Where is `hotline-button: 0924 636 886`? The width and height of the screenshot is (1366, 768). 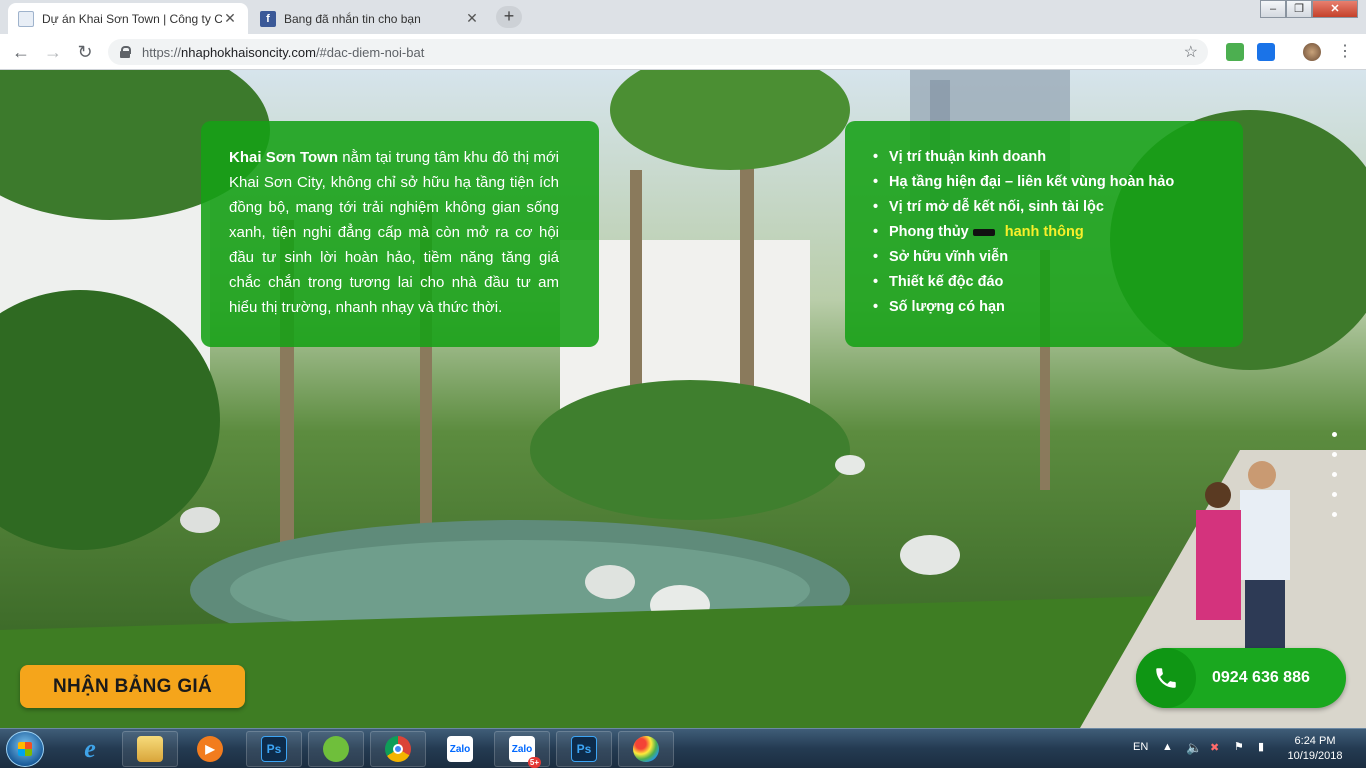
hotline-button: 0924 636 886 is located at coordinates (1241, 678).